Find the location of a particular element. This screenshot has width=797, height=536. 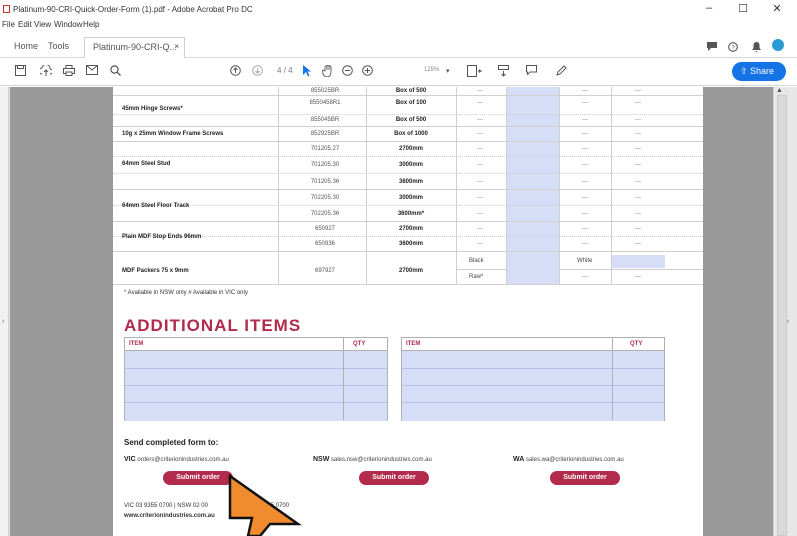

product-code: 650936 is located at coordinates (325, 244).